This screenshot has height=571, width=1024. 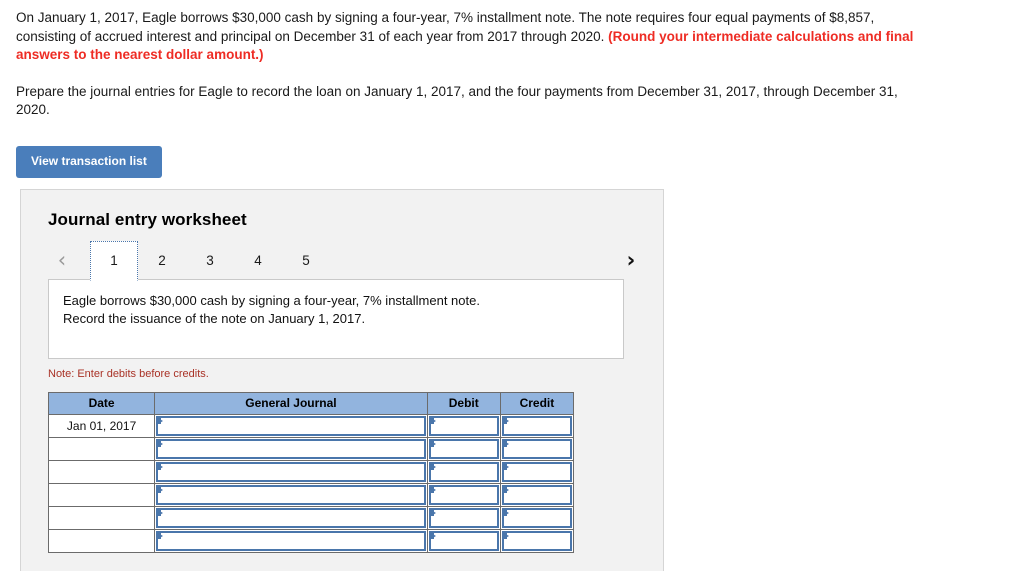 I want to click on worksheet-tabs: 1 2 3 4 5, so click(x=210, y=260).